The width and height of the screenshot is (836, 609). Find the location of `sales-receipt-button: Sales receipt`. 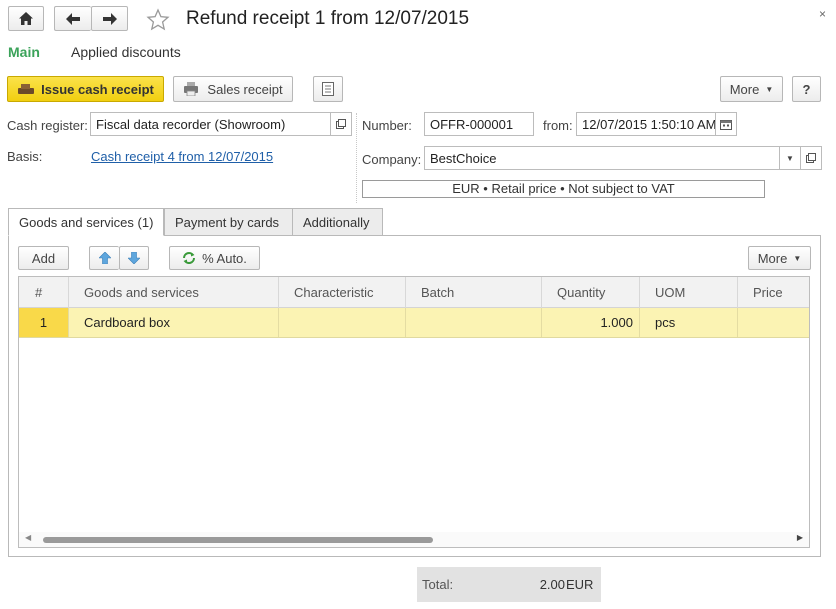

sales-receipt-button: Sales receipt is located at coordinates (233, 89).